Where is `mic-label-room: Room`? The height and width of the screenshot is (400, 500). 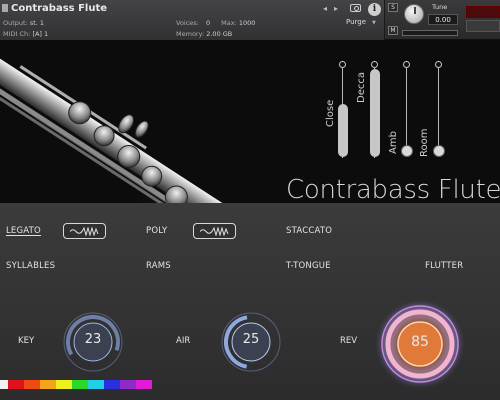 mic-label-room: Room is located at coordinates (424, 142).